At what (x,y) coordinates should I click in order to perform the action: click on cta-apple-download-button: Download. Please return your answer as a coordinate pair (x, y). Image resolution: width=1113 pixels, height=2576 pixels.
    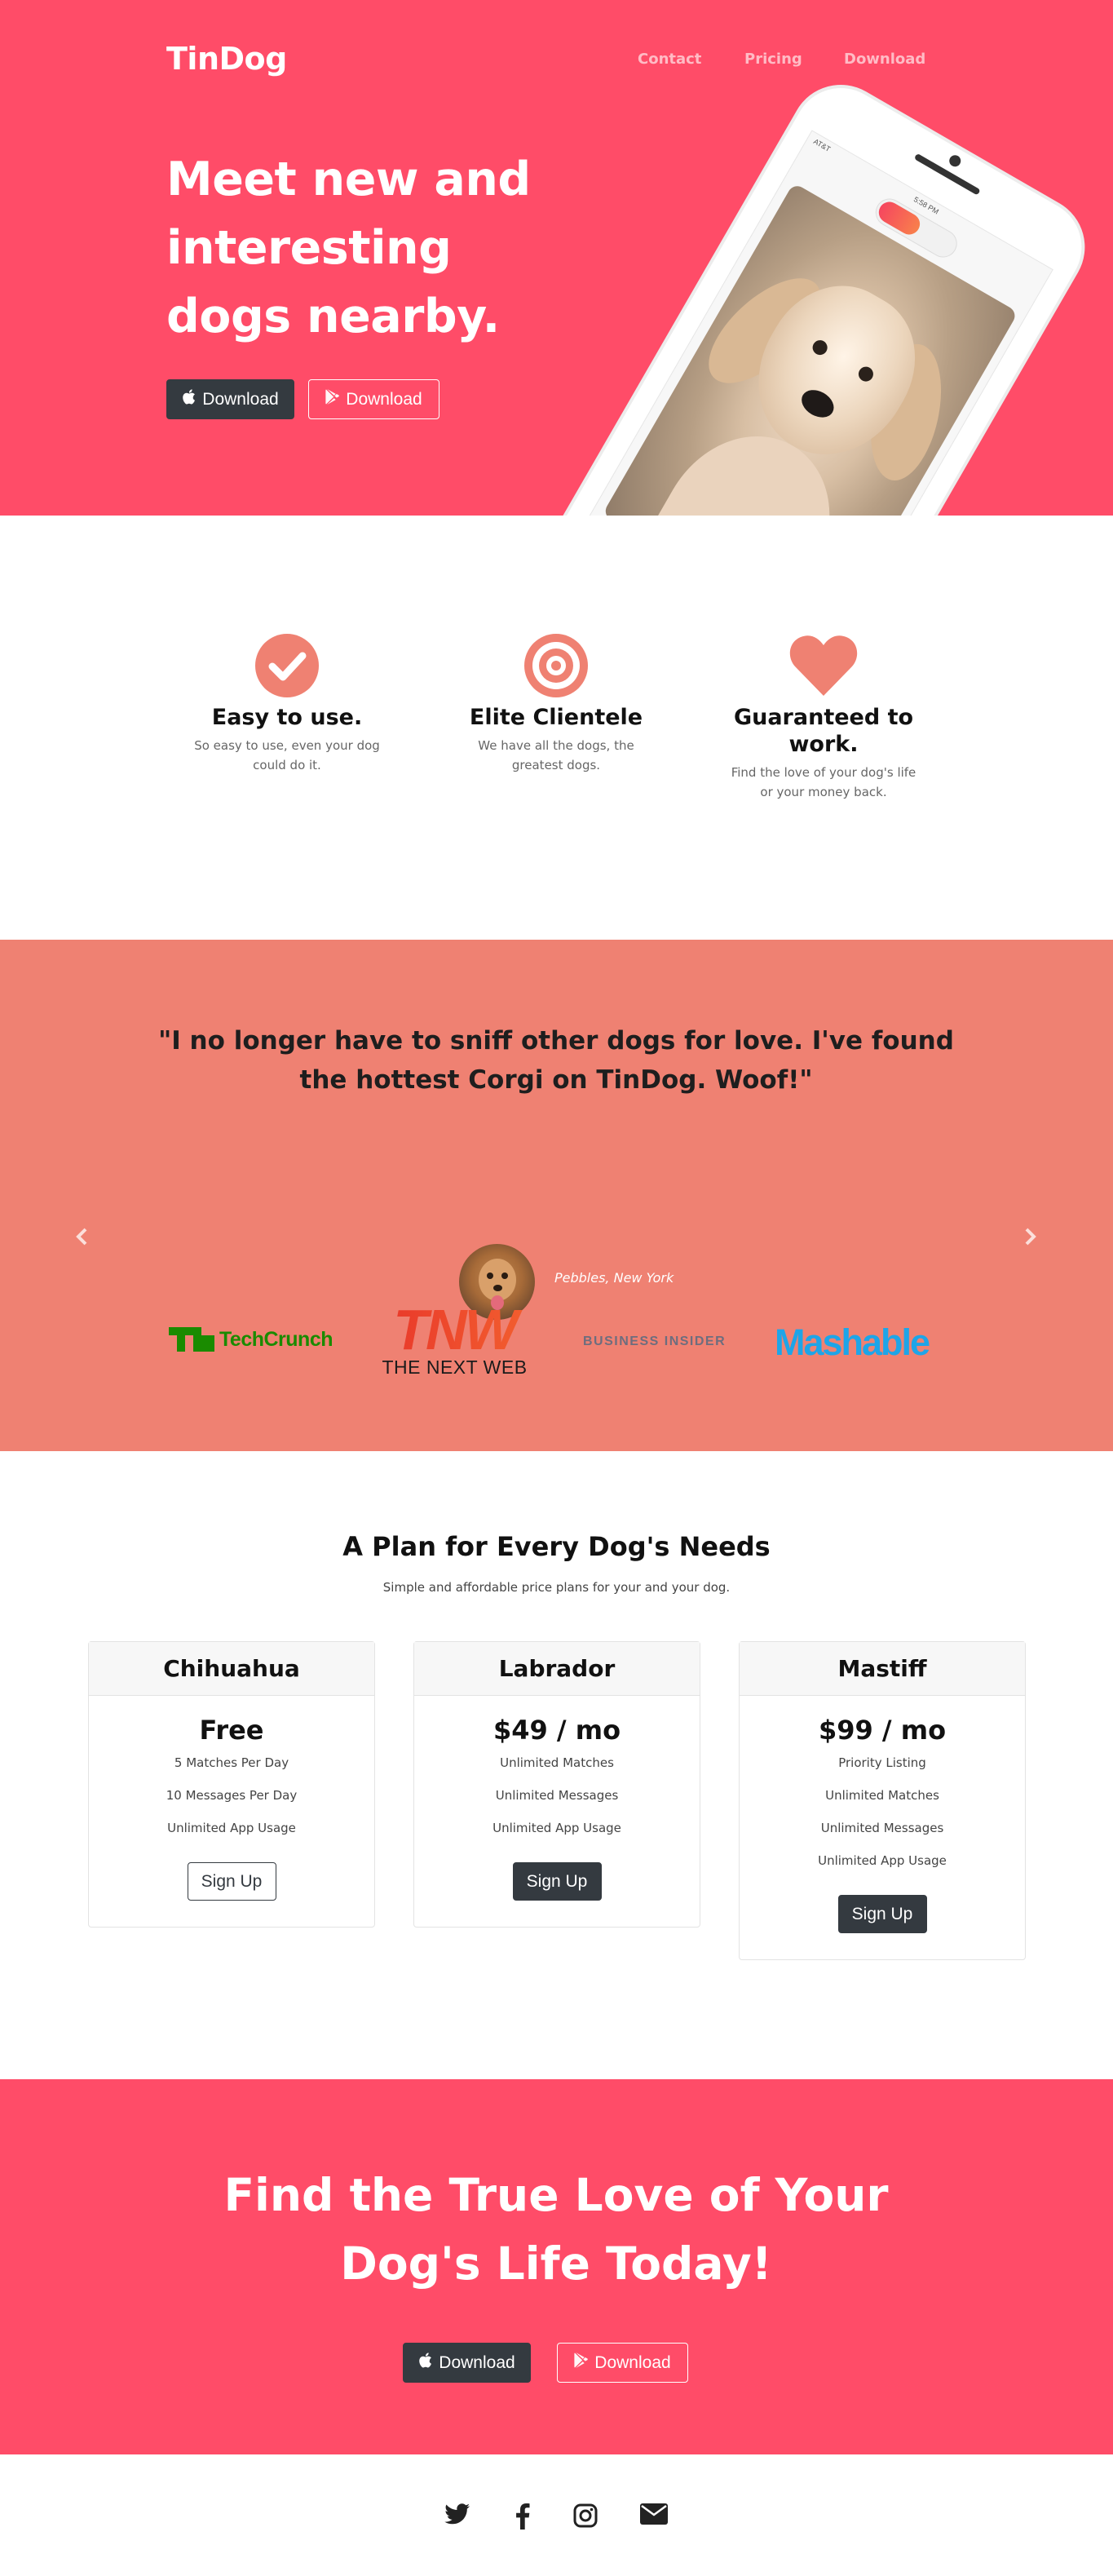
    Looking at the image, I should click on (467, 2363).